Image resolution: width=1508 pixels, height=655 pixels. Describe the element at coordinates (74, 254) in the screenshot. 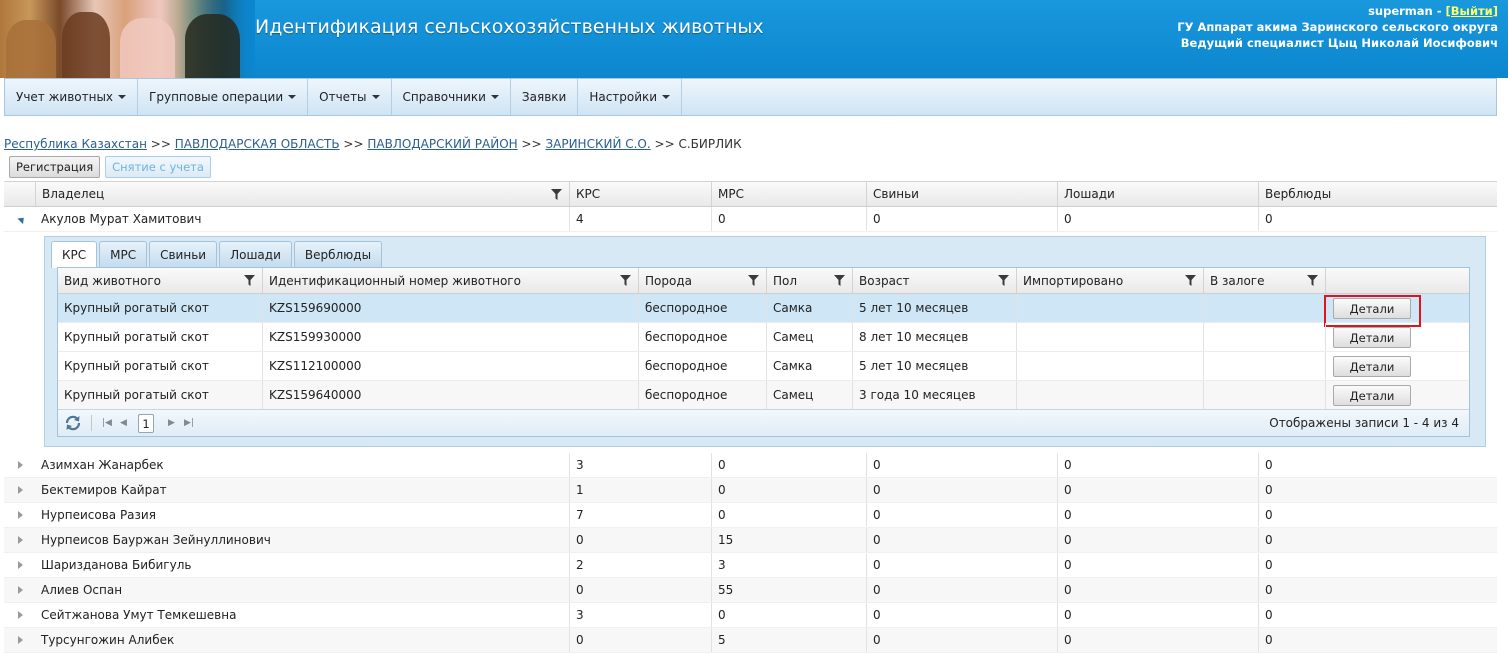

I see `tab-krs: КРС` at that location.